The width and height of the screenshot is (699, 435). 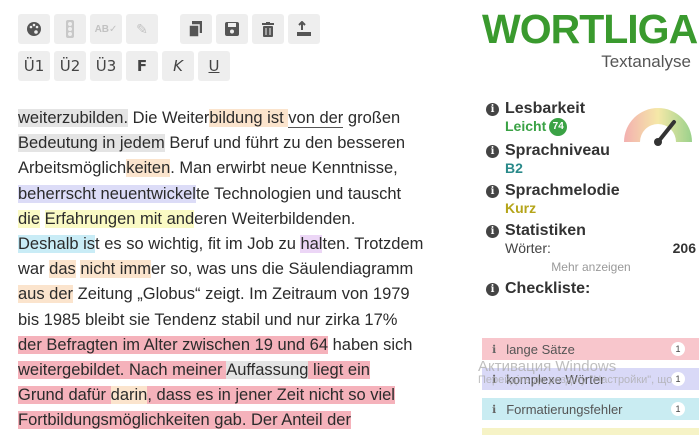 What do you see at coordinates (233, 66) in the screenshot?
I see `toolbar-row-format: Ü1 Ü2 Ü3 F K U` at bounding box center [233, 66].